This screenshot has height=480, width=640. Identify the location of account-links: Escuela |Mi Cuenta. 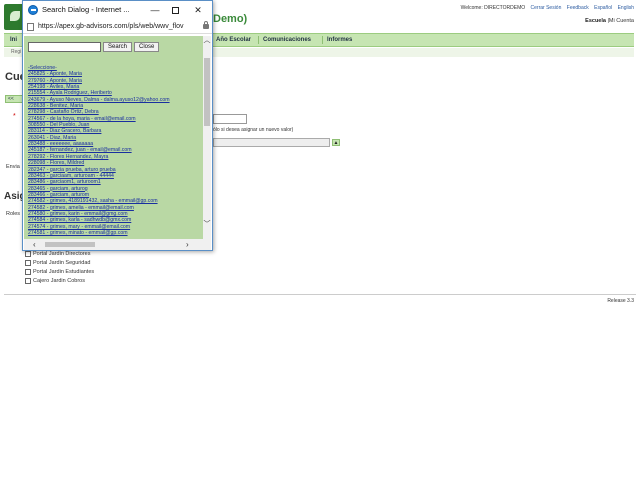
(609, 21).